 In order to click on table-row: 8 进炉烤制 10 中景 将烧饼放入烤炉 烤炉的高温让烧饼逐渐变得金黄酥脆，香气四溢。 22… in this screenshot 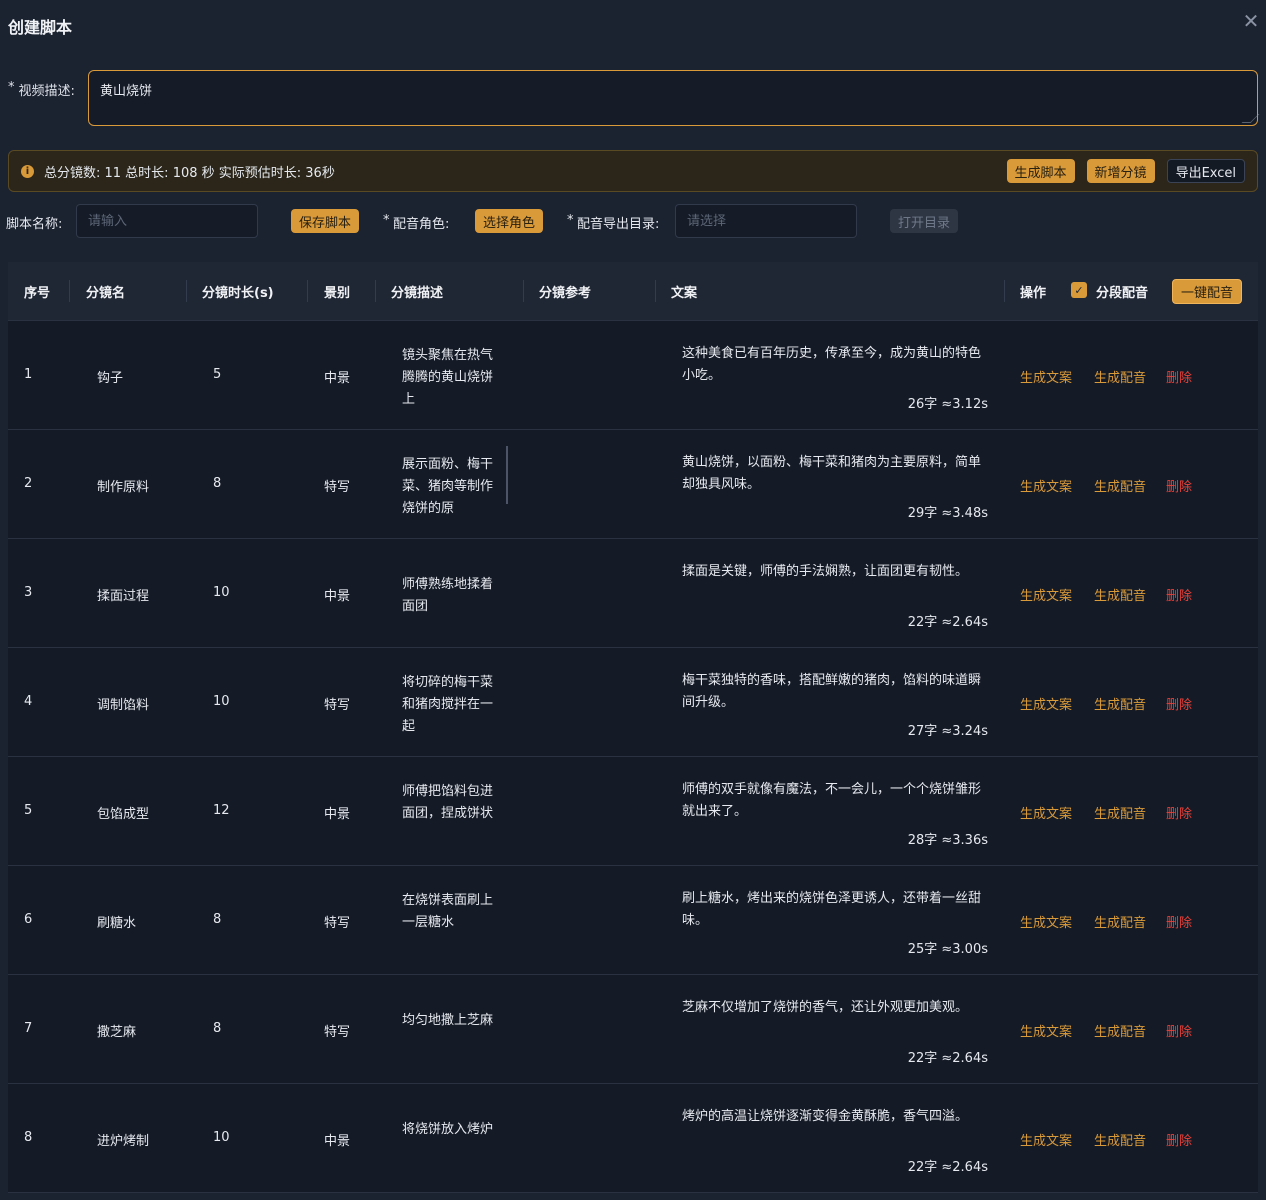, I will do `click(633, 1138)`.